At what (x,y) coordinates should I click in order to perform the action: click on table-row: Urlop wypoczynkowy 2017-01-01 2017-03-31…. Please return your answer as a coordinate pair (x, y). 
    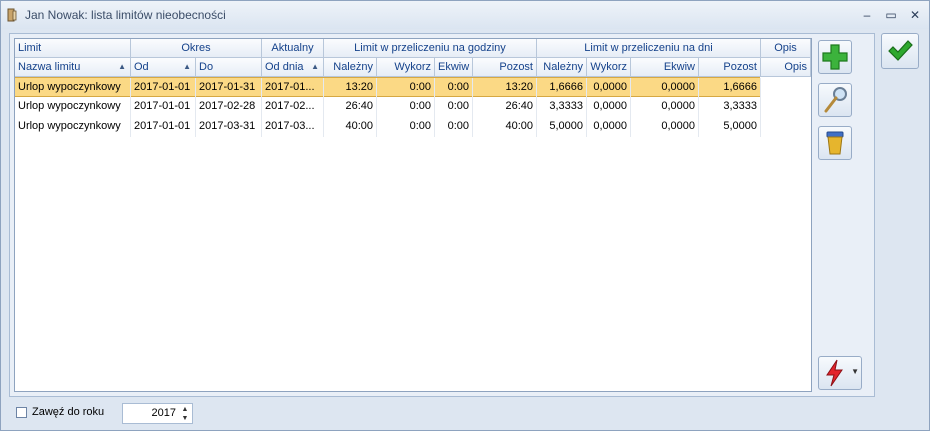
    Looking at the image, I should click on (388, 127).